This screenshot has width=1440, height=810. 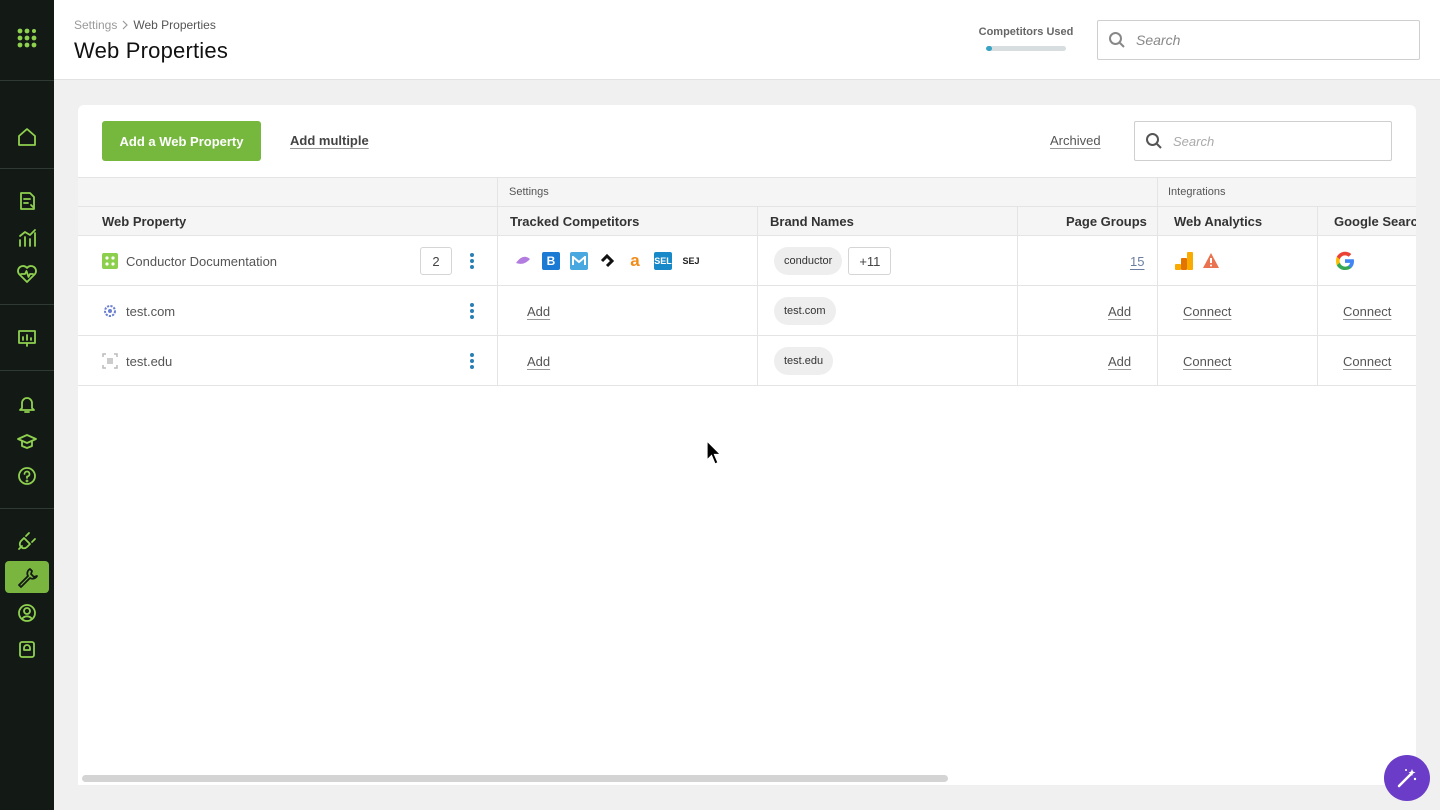 I want to click on google-search-cell, so click(x=1345, y=261).